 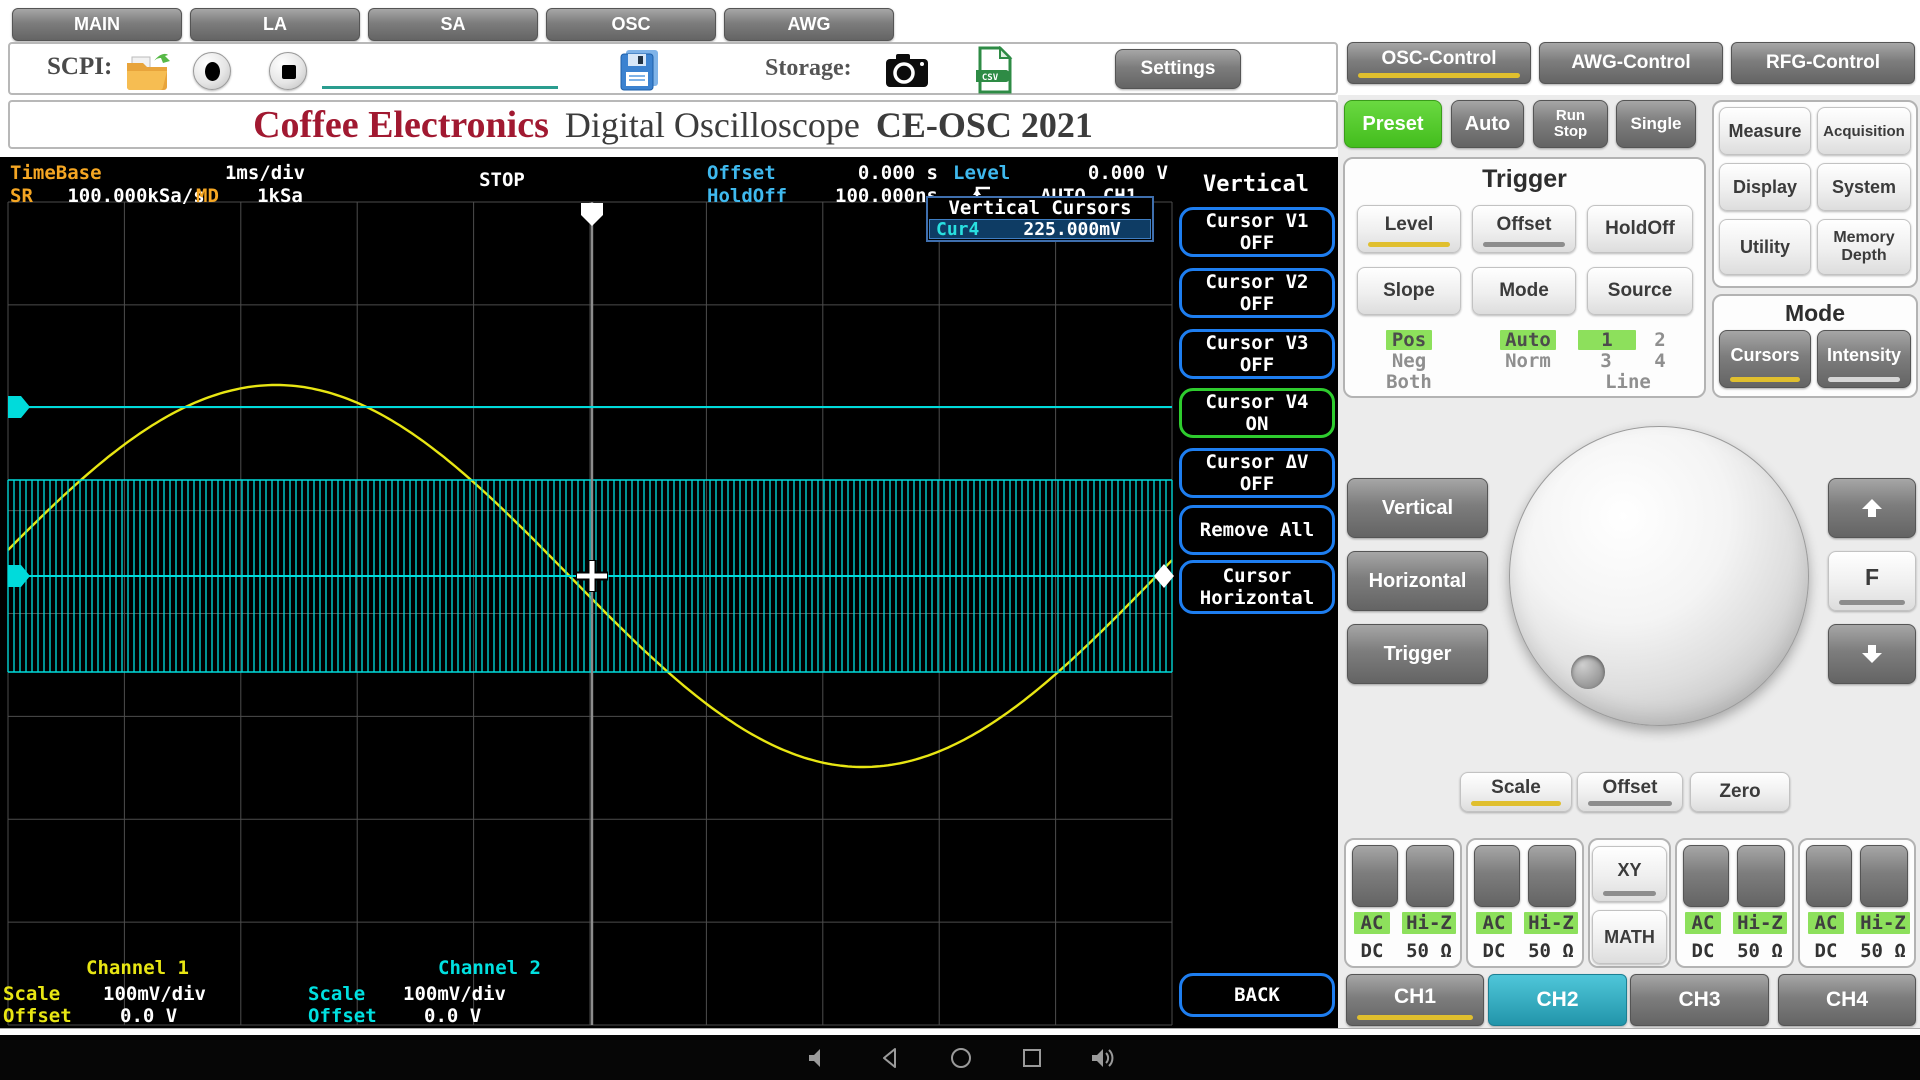 What do you see at coordinates (1765, 359) in the screenshot?
I see `cursors-mode-button: Cursors` at bounding box center [1765, 359].